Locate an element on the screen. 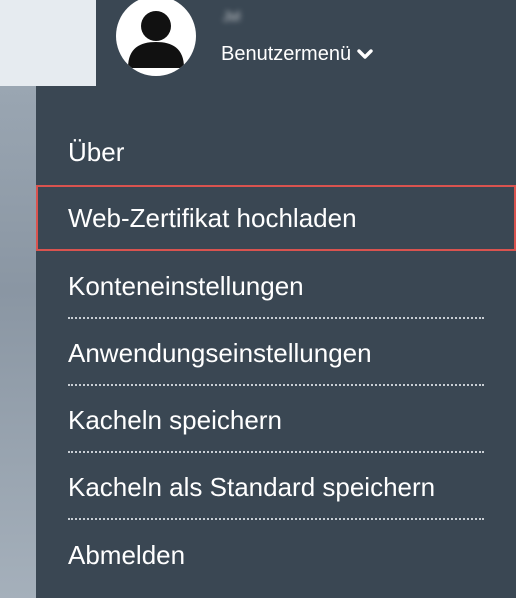 The height and width of the screenshot is (598, 516). menu-item-application-settings: Anwendungseinstellungen is located at coordinates (276, 353).